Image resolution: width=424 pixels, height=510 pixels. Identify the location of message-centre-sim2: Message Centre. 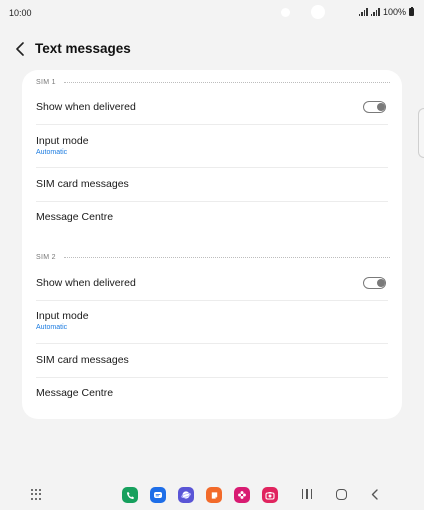
(212, 394).